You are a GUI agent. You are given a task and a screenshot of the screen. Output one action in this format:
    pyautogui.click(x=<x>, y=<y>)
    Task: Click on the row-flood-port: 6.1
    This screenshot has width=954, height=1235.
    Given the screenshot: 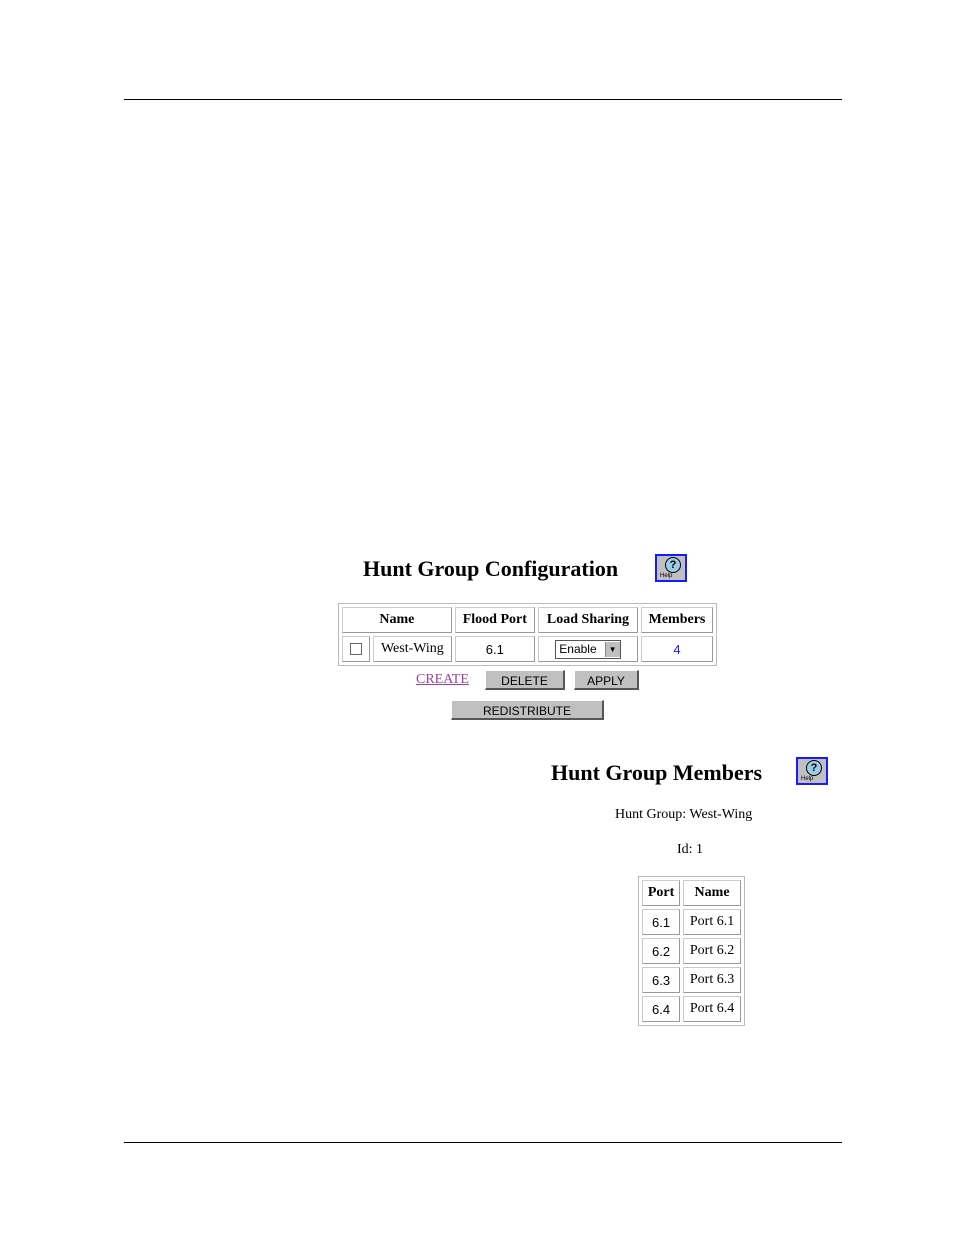 What is the action you would take?
    pyautogui.click(x=494, y=649)
    